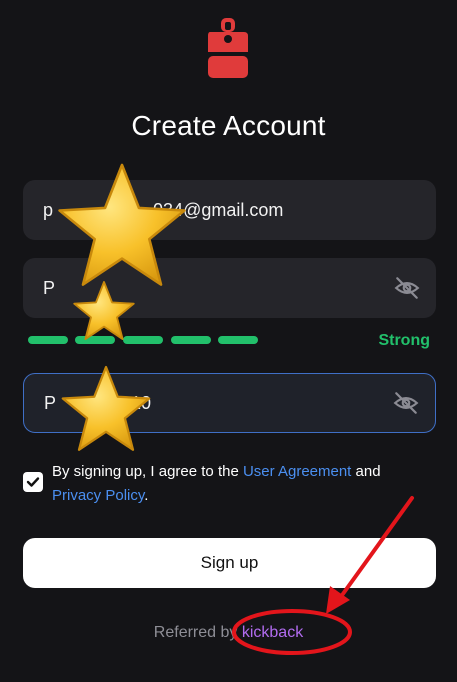 The width and height of the screenshot is (457, 682). Describe the element at coordinates (229, 288) in the screenshot. I see `password-field: P` at that location.